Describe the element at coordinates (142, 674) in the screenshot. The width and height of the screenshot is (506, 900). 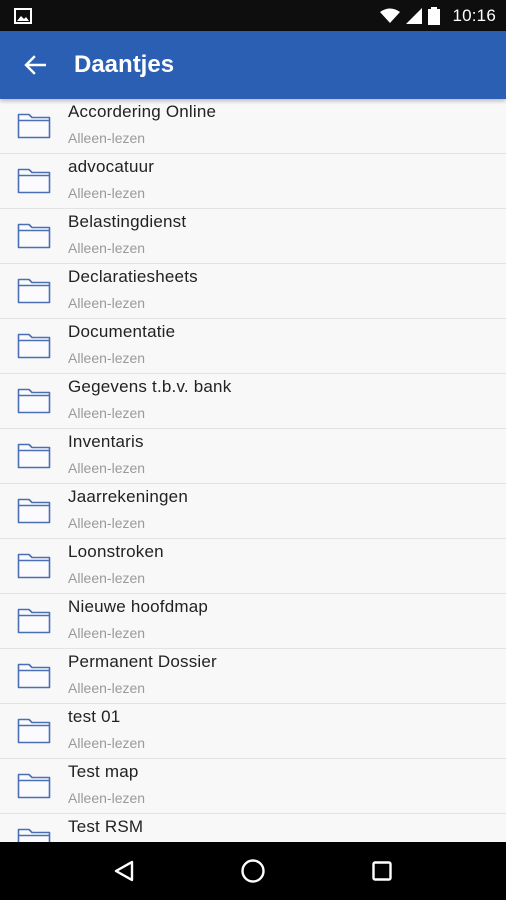
I see `list-item-text: Permanent Dossier Alleen-lezen` at that location.